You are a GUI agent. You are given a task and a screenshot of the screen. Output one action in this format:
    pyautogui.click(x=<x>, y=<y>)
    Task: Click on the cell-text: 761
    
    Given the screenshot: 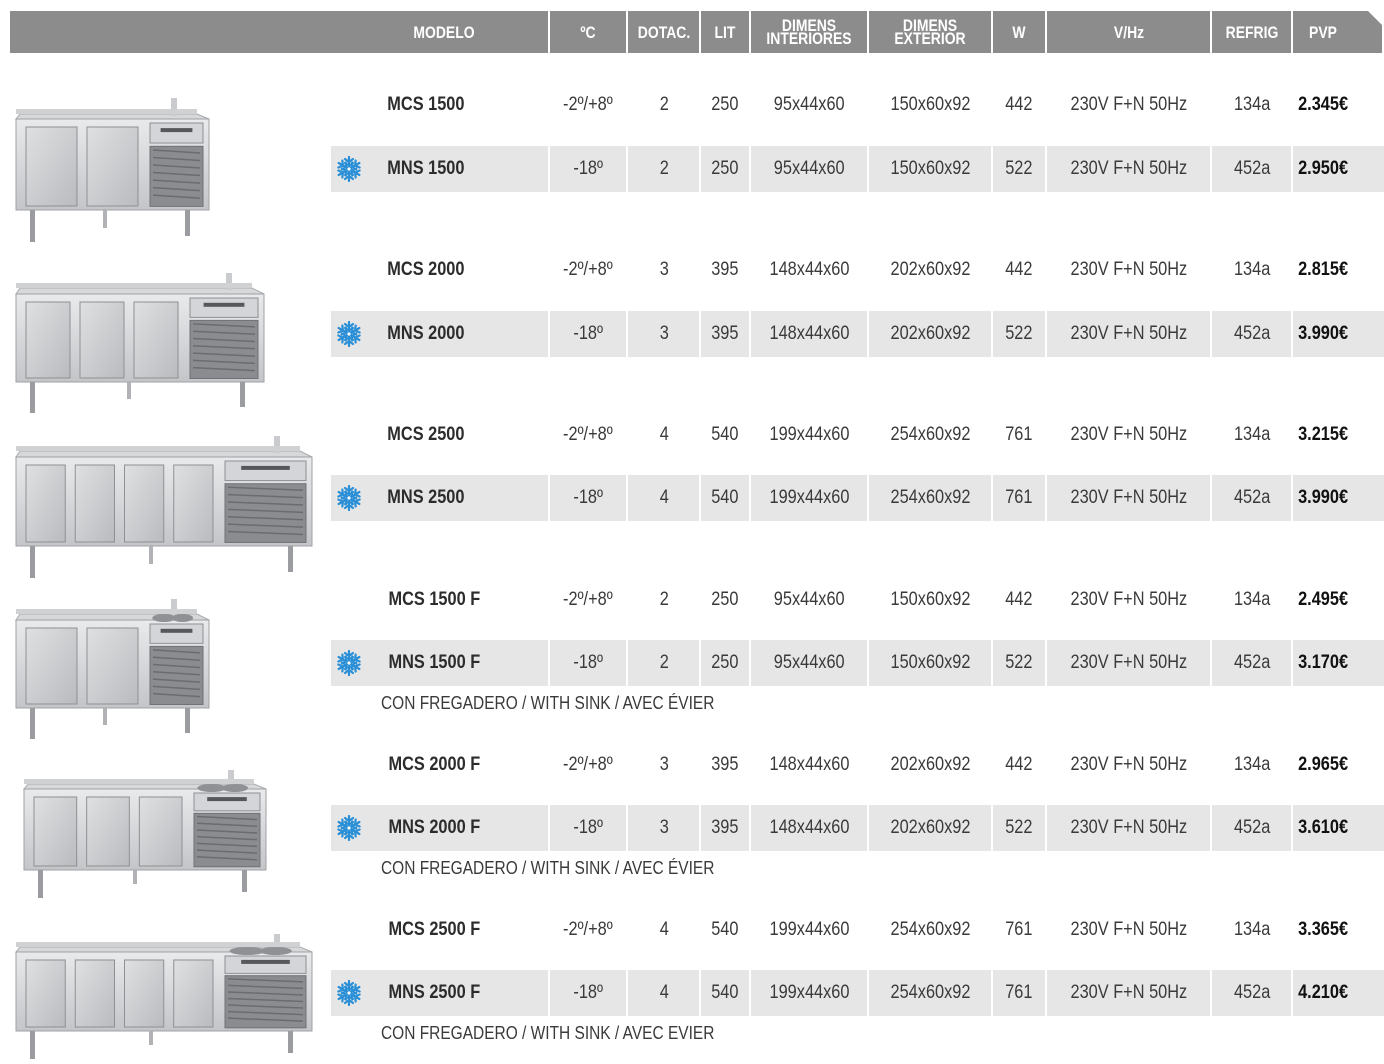 What is the action you would take?
    pyautogui.click(x=1019, y=992)
    